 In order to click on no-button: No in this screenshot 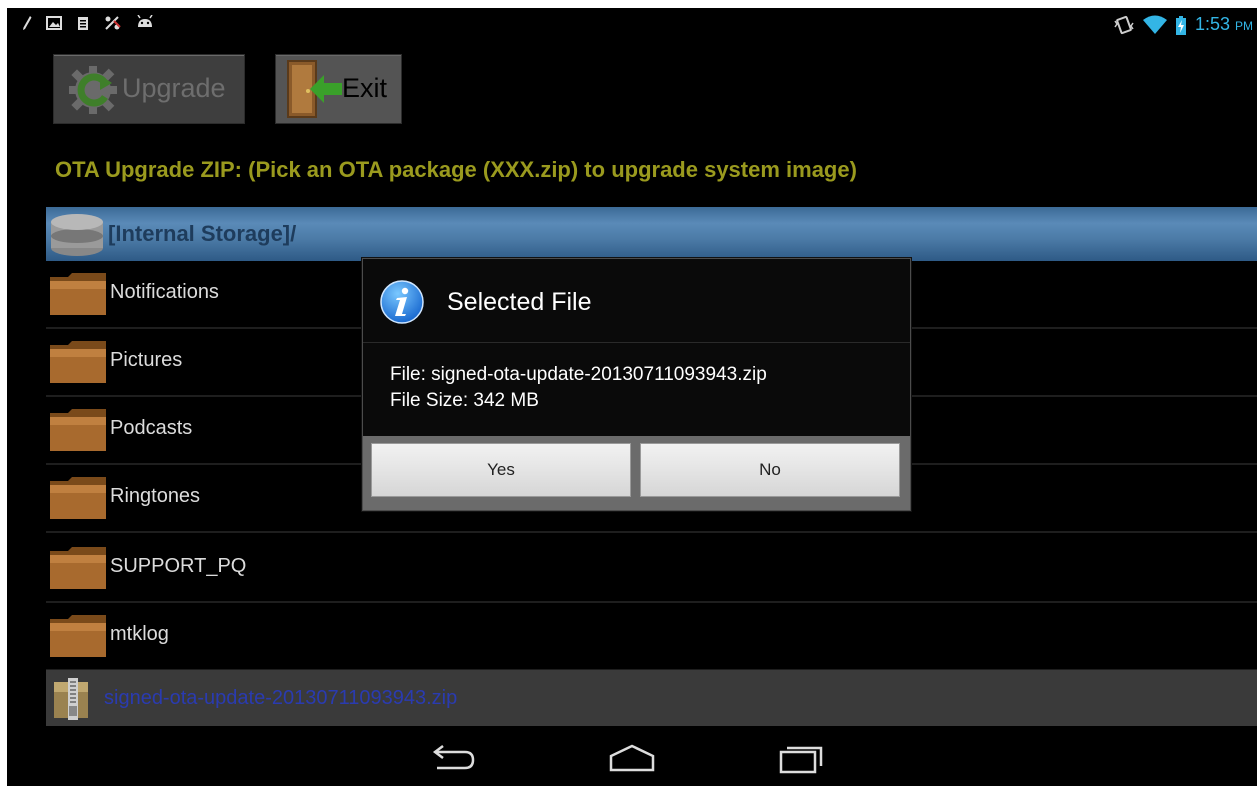, I will do `click(770, 470)`.